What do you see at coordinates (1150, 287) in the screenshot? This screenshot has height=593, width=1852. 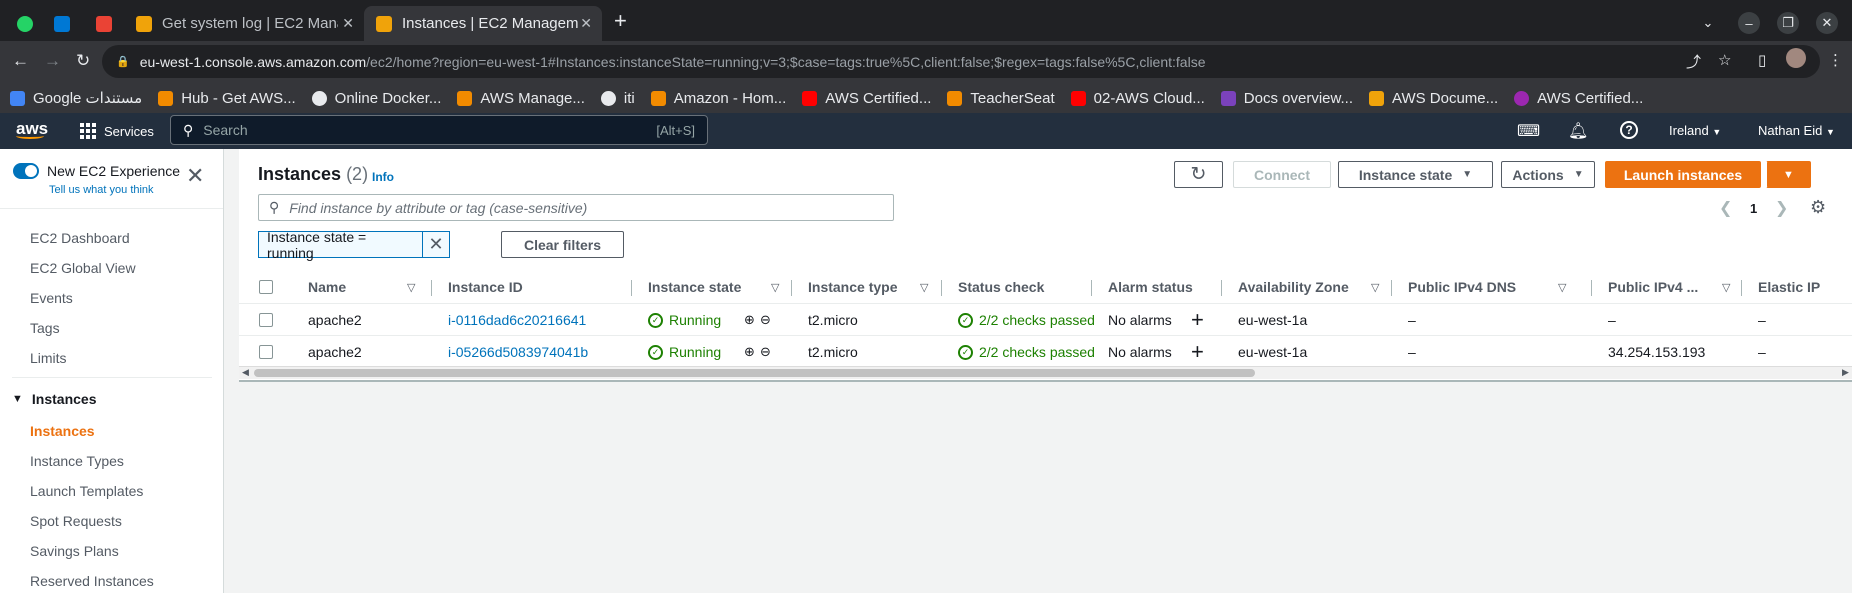 I see `column-header-alarm-status: Alarm status` at bounding box center [1150, 287].